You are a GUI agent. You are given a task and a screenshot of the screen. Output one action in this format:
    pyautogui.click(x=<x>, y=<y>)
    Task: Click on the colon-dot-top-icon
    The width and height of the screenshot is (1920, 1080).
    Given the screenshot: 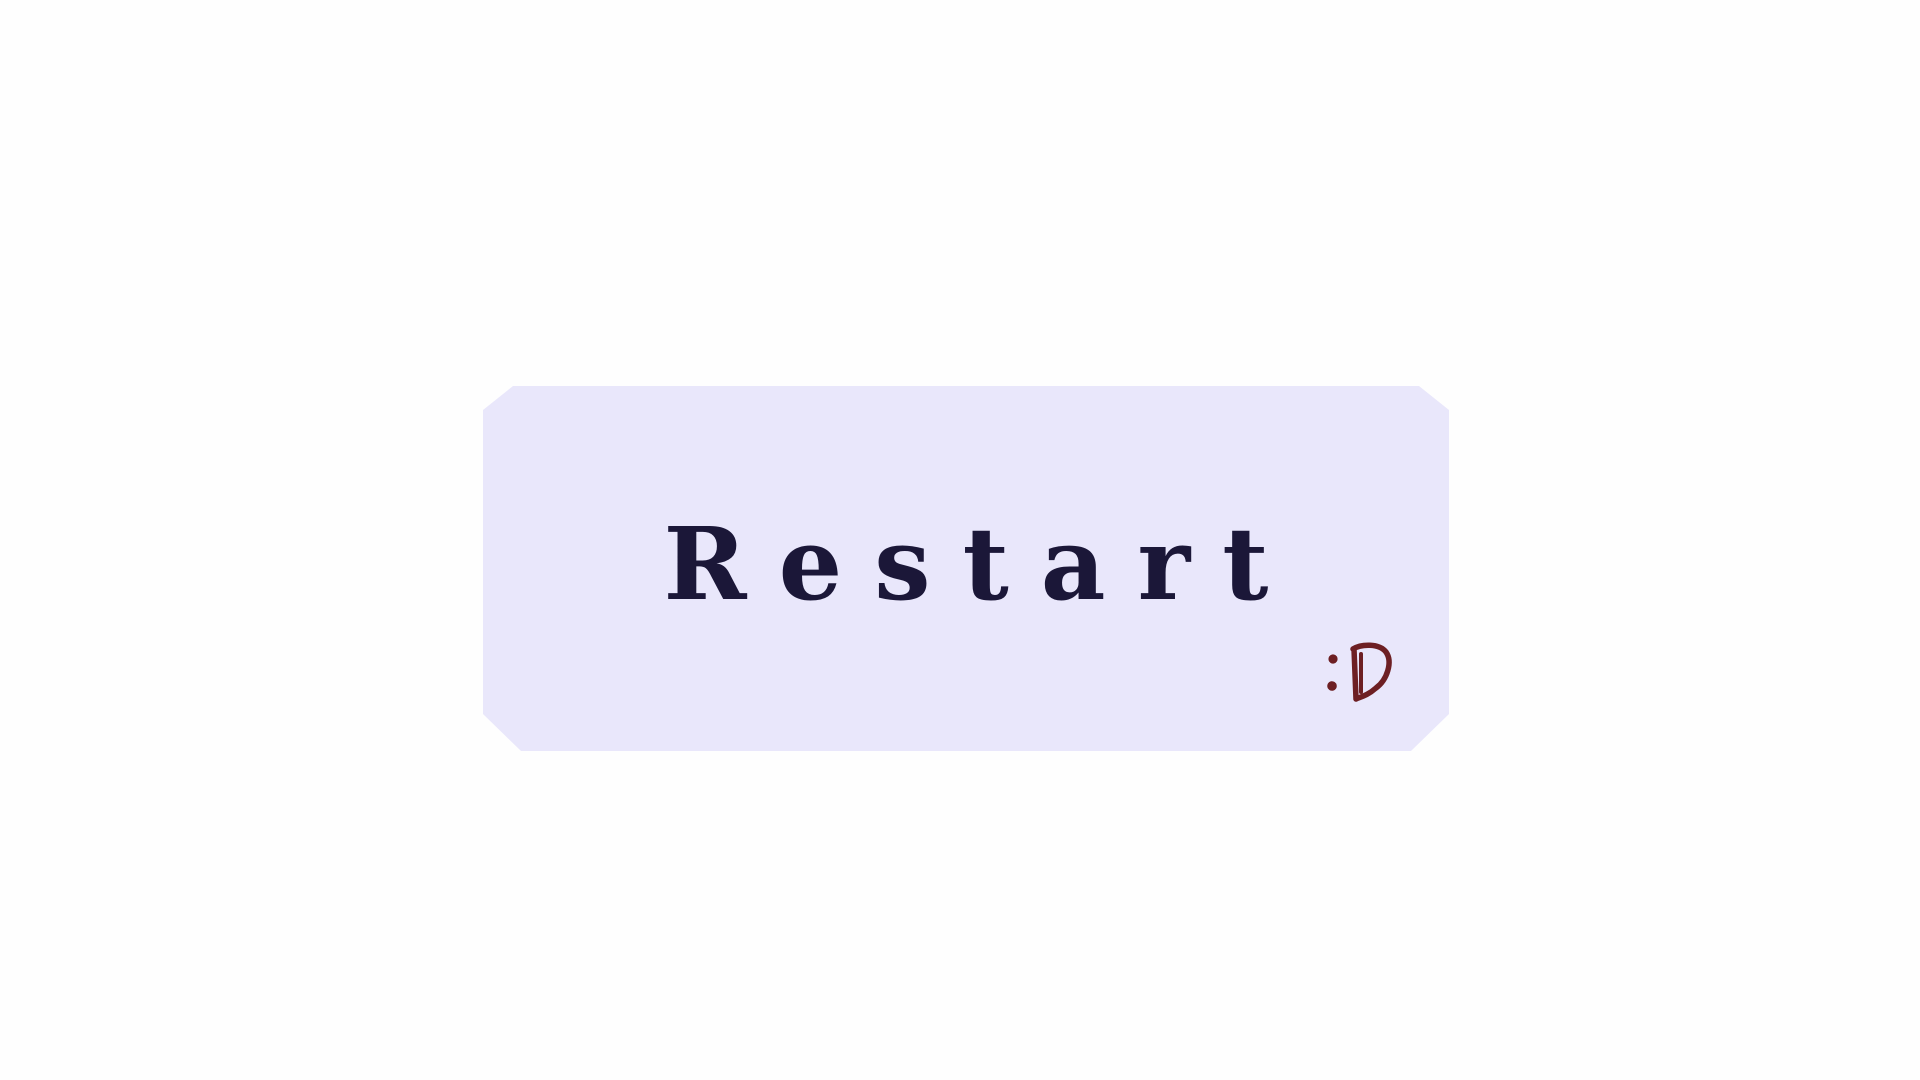 What is the action you would take?
    pyautogui.click(x=1333, y=659)
    